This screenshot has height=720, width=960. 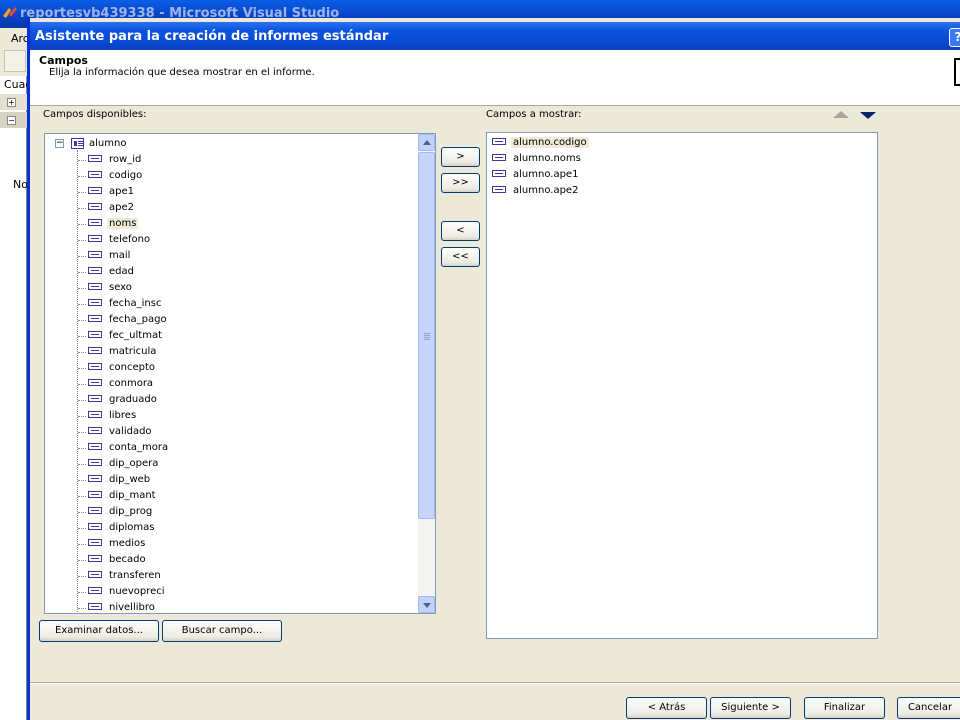 I want to click on table-icon, so click(x=77, y=143).